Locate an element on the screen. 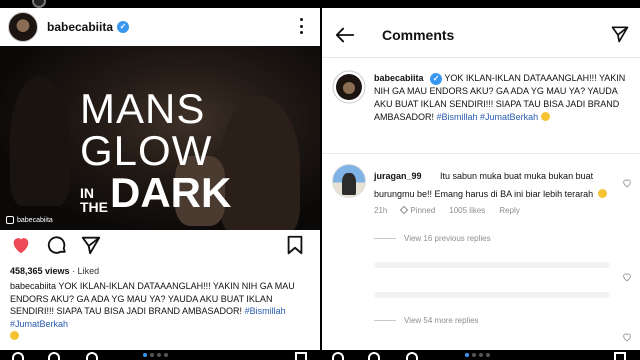 This screenshot has width=640, height=360. view-previous-replies: View 16 previous replies is located at coordinates (432, 238).